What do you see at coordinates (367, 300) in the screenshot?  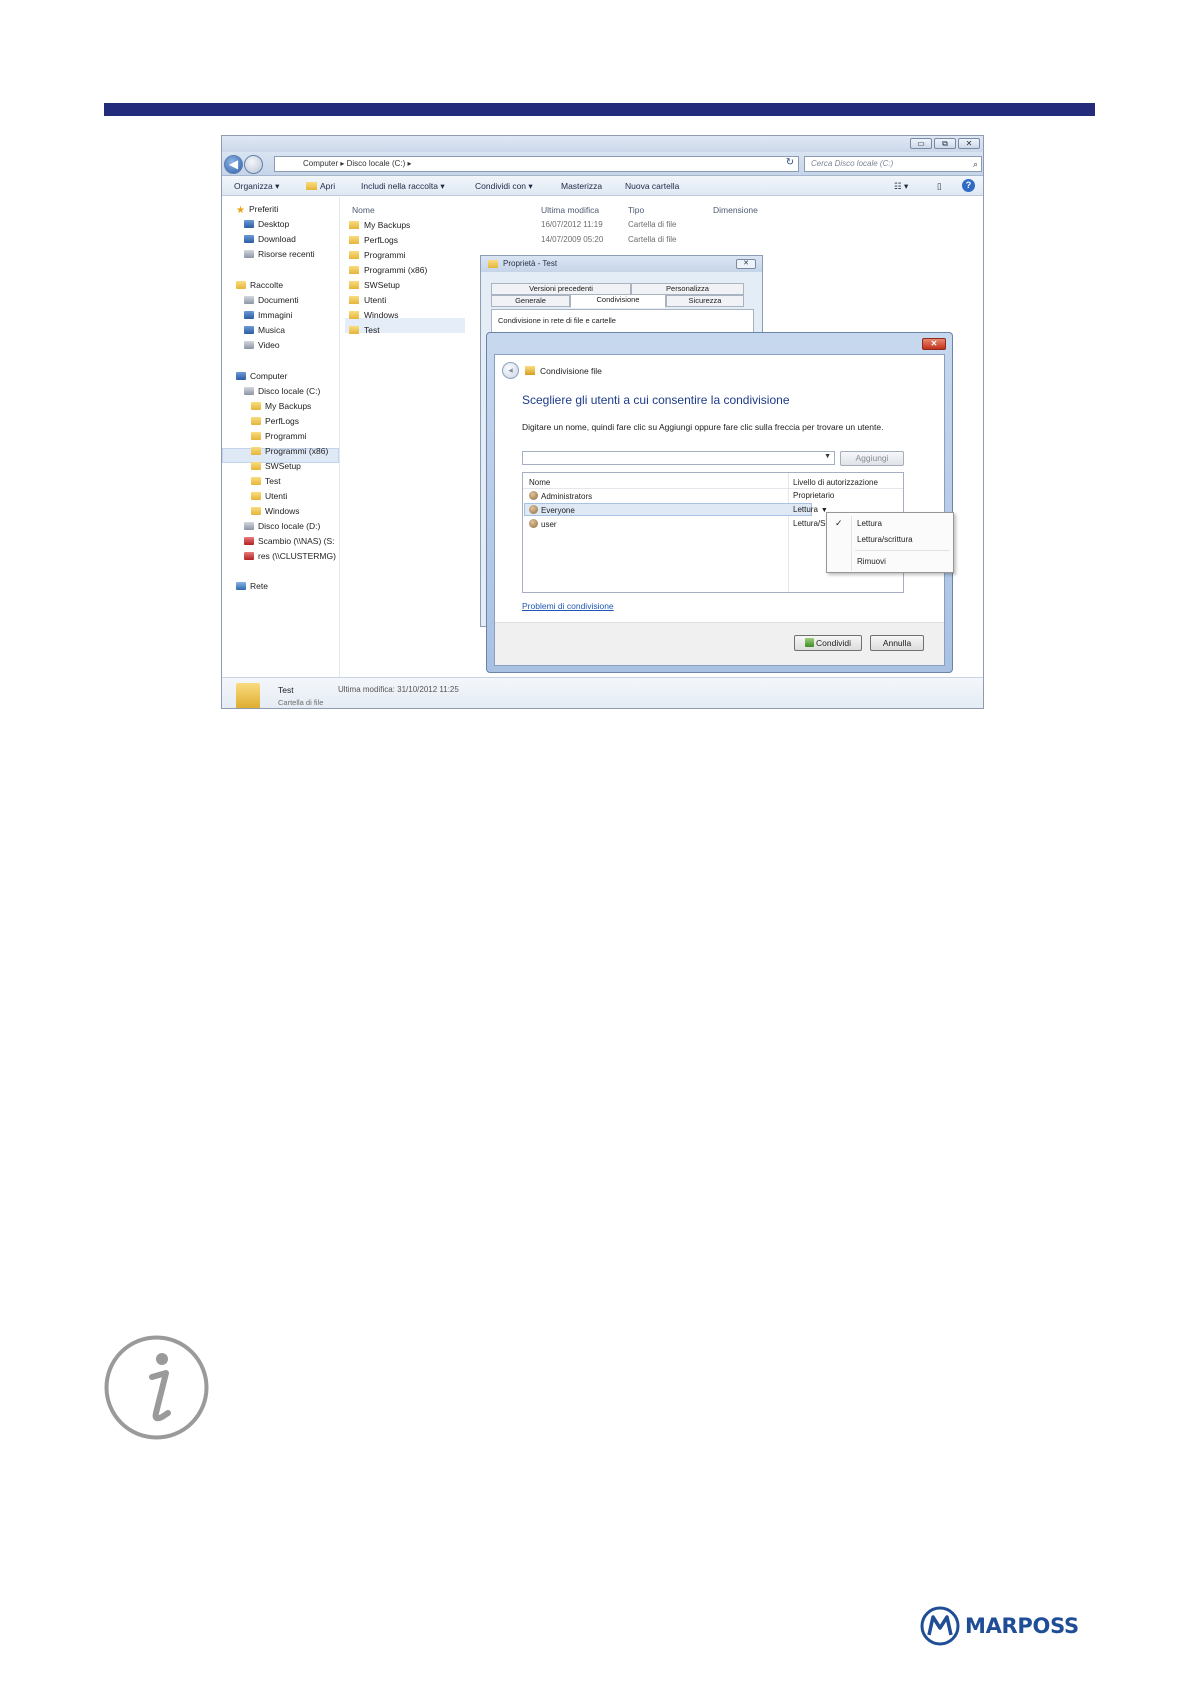 I see `file-row: Utenti` at bounding box center [367, 300].